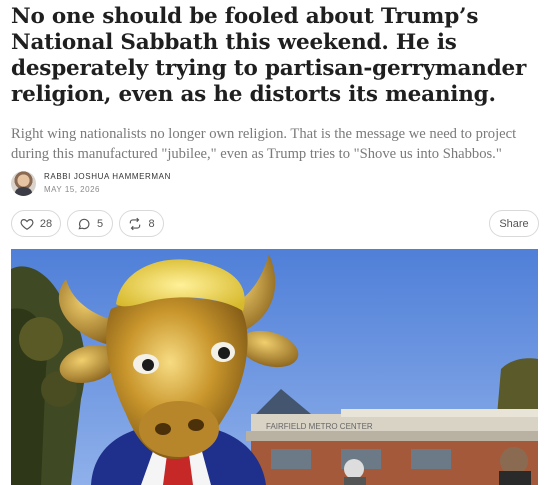 This screenshot has height=485, width=550. I want to click on comment-button: 5, so click(90, 223).